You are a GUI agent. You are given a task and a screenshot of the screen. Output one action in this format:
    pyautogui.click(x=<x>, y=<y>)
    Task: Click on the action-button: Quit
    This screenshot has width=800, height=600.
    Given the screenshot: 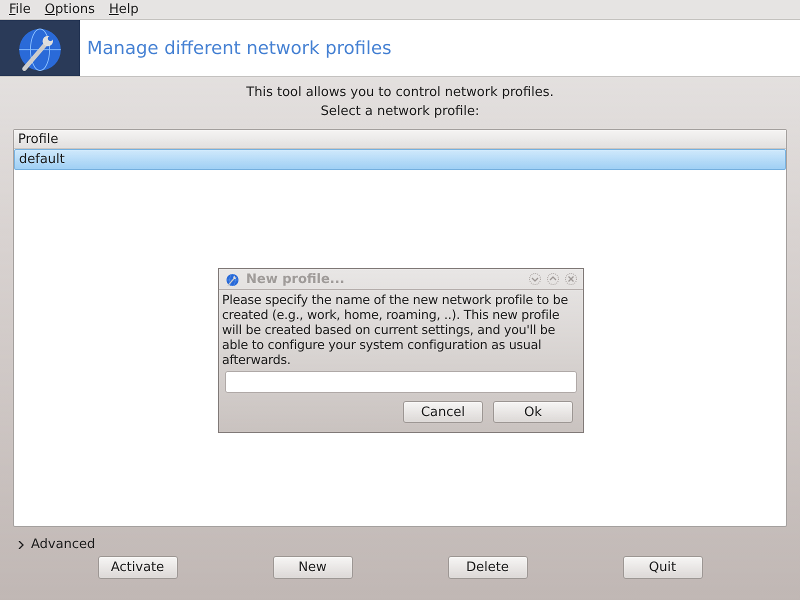 What is the action you would take?
    pyautogui.click(x=662, y=567)
    